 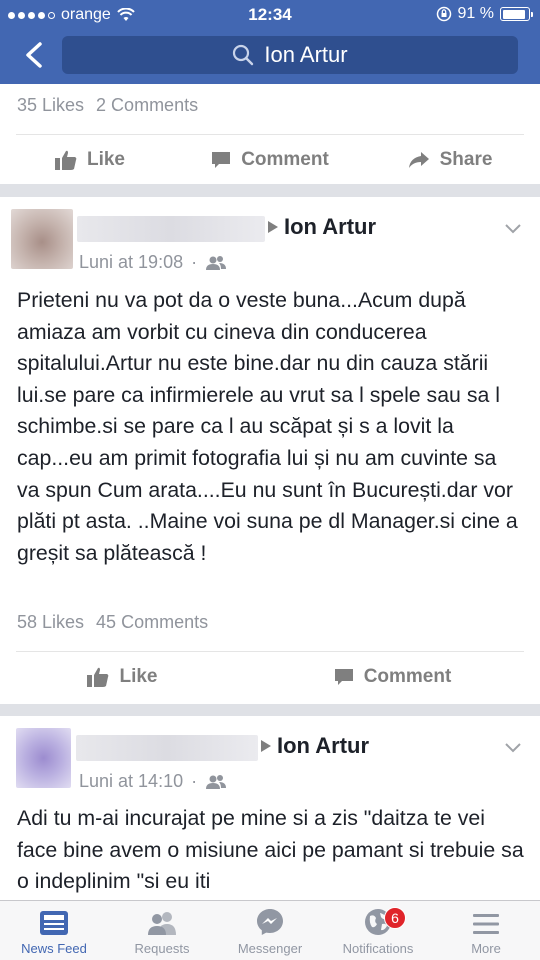 I want to click on post-card: 35 Likes 2 Comments Like Comment Share, so click(x=270, y=134).